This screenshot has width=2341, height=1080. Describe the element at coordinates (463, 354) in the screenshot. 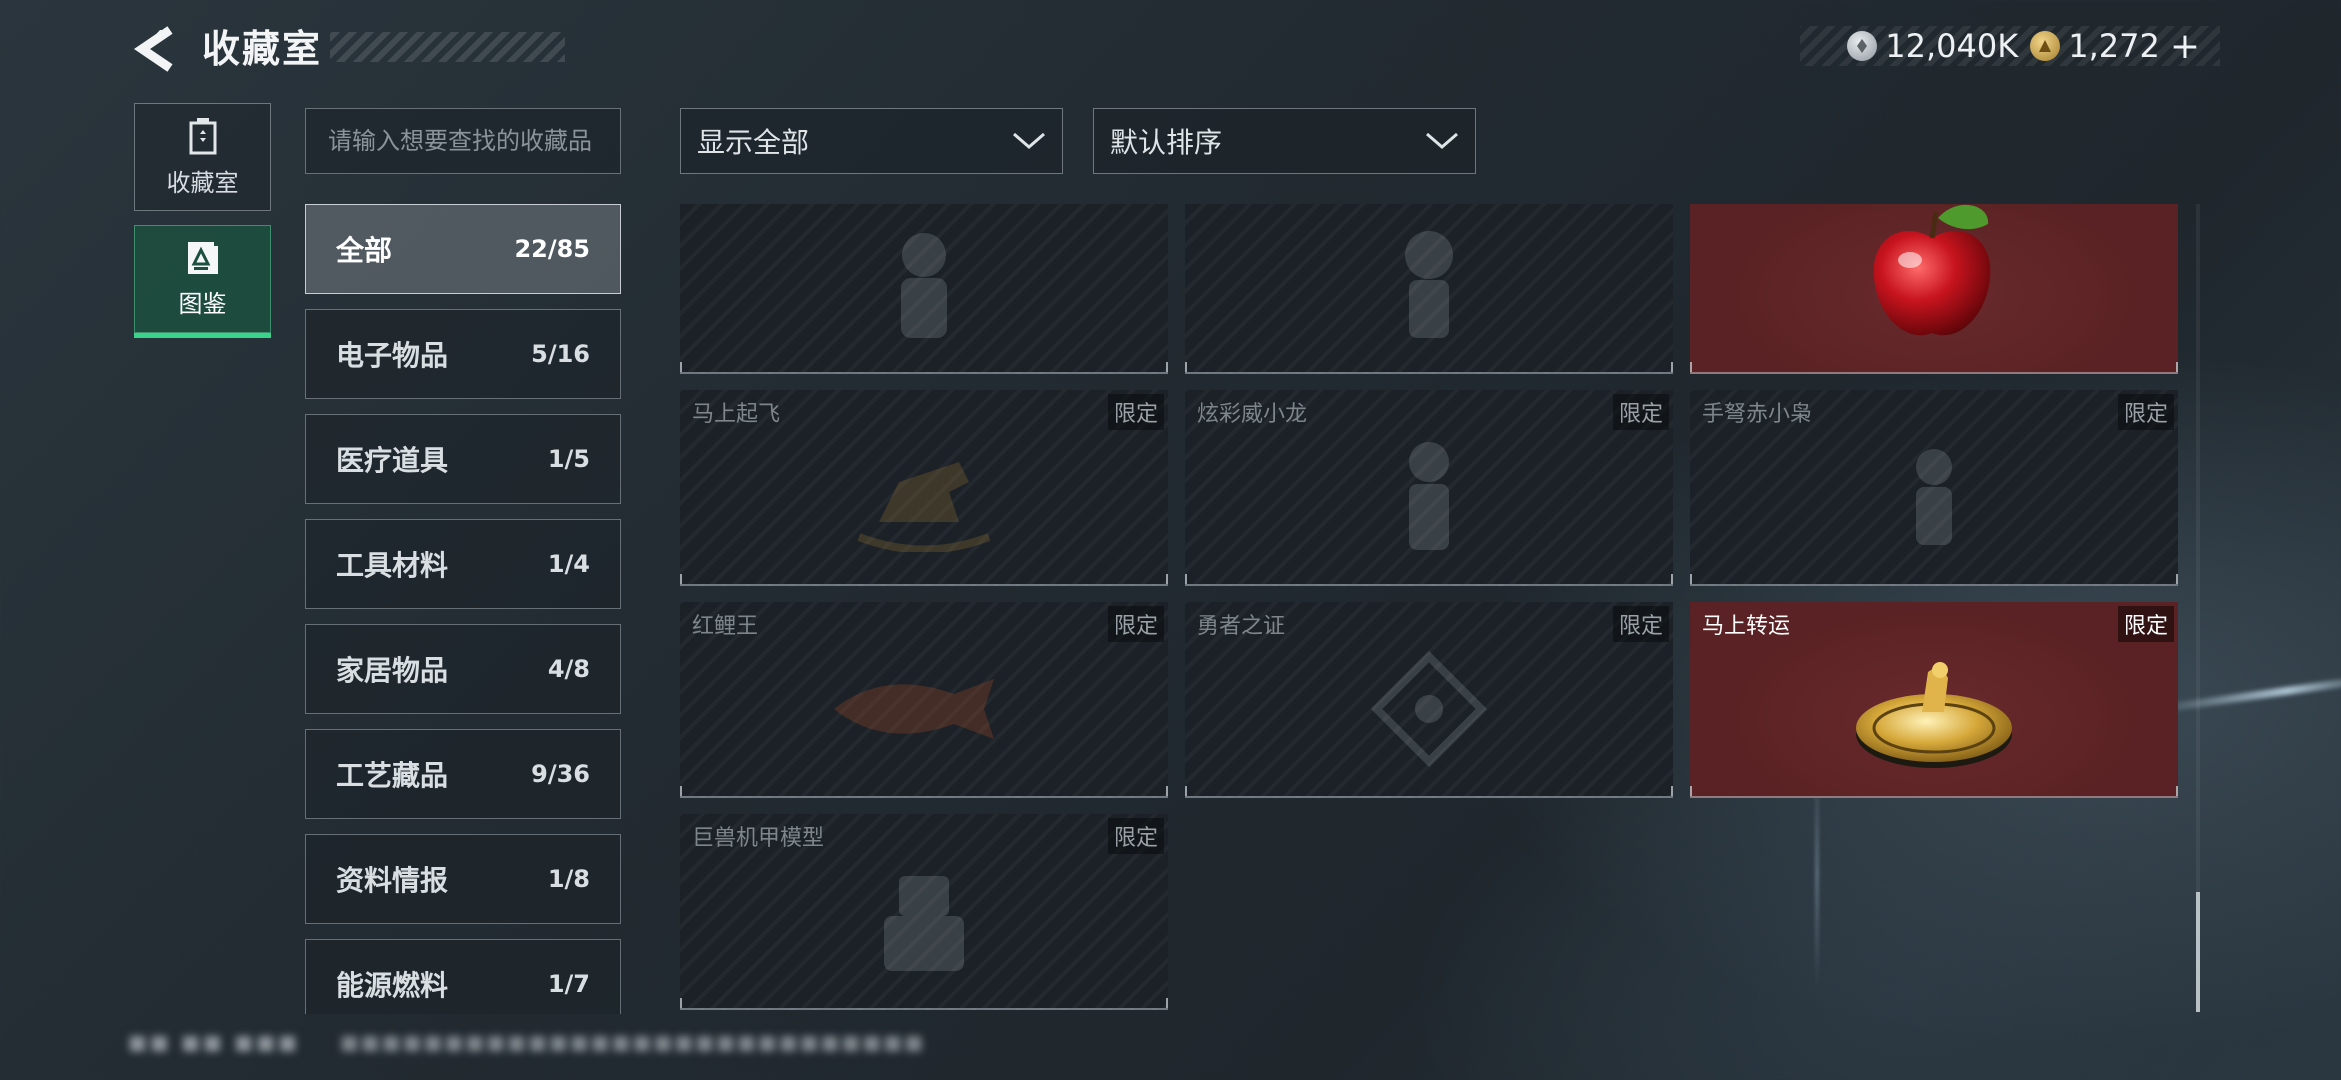

I see `category-item-electronics: 电子物品 5/16` at that location.